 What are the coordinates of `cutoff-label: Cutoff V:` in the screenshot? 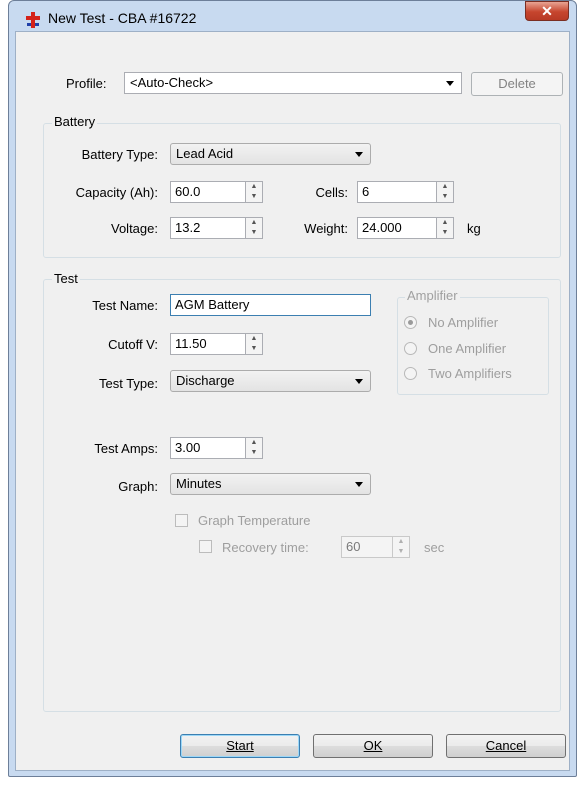 It's located at (133, 344).